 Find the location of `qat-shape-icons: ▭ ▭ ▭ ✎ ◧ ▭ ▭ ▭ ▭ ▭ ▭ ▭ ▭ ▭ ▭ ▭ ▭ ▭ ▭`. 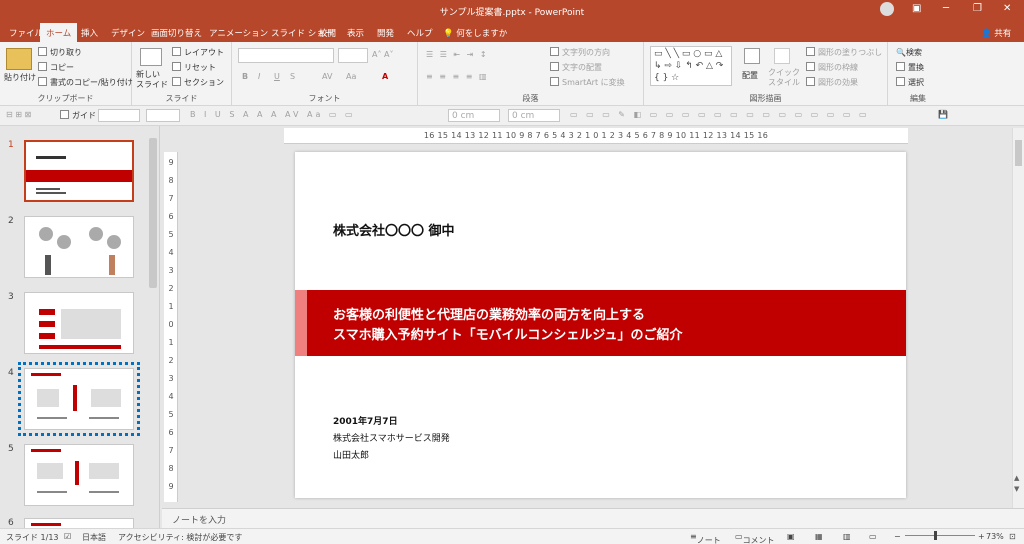

qat-shape-icons: ▭ ▭ ▭ ✎ ◧ ▭ ▭ ▭ ▭ ▭ ▭ ▭ ▭ ▭ ▭ ▭ ▭ ▭ ▭ is located at coordinates (720, 114).